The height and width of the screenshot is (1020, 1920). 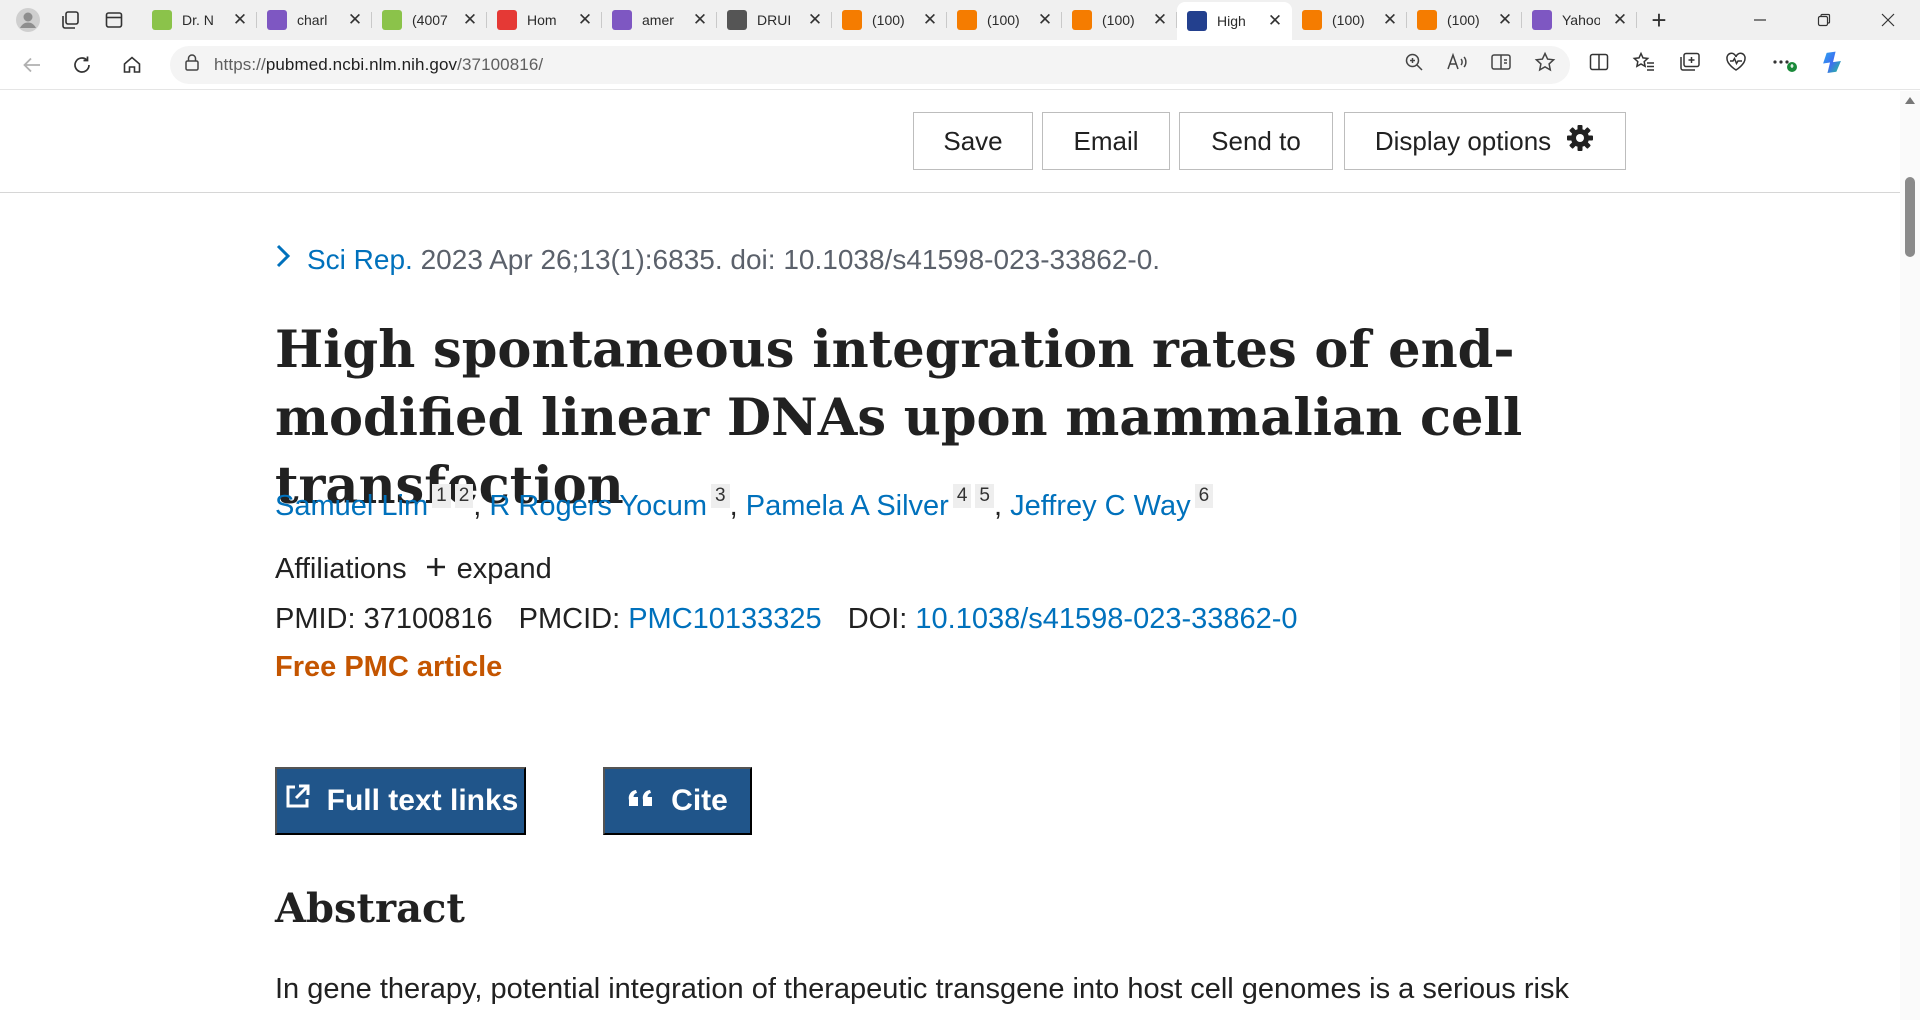 I want to click on author-link: R Rogers Yocum, so click(x=598, y=506).